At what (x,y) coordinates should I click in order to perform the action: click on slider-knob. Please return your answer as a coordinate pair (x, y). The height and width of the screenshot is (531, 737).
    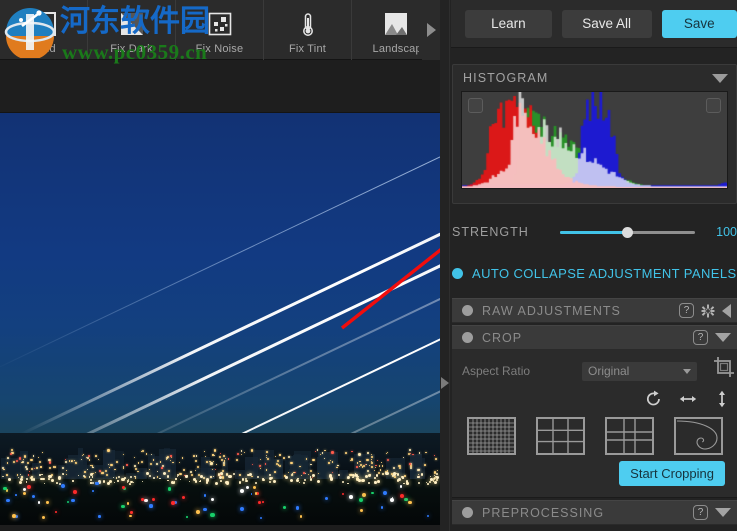
    Looking at the image, I should click on (627, 232).